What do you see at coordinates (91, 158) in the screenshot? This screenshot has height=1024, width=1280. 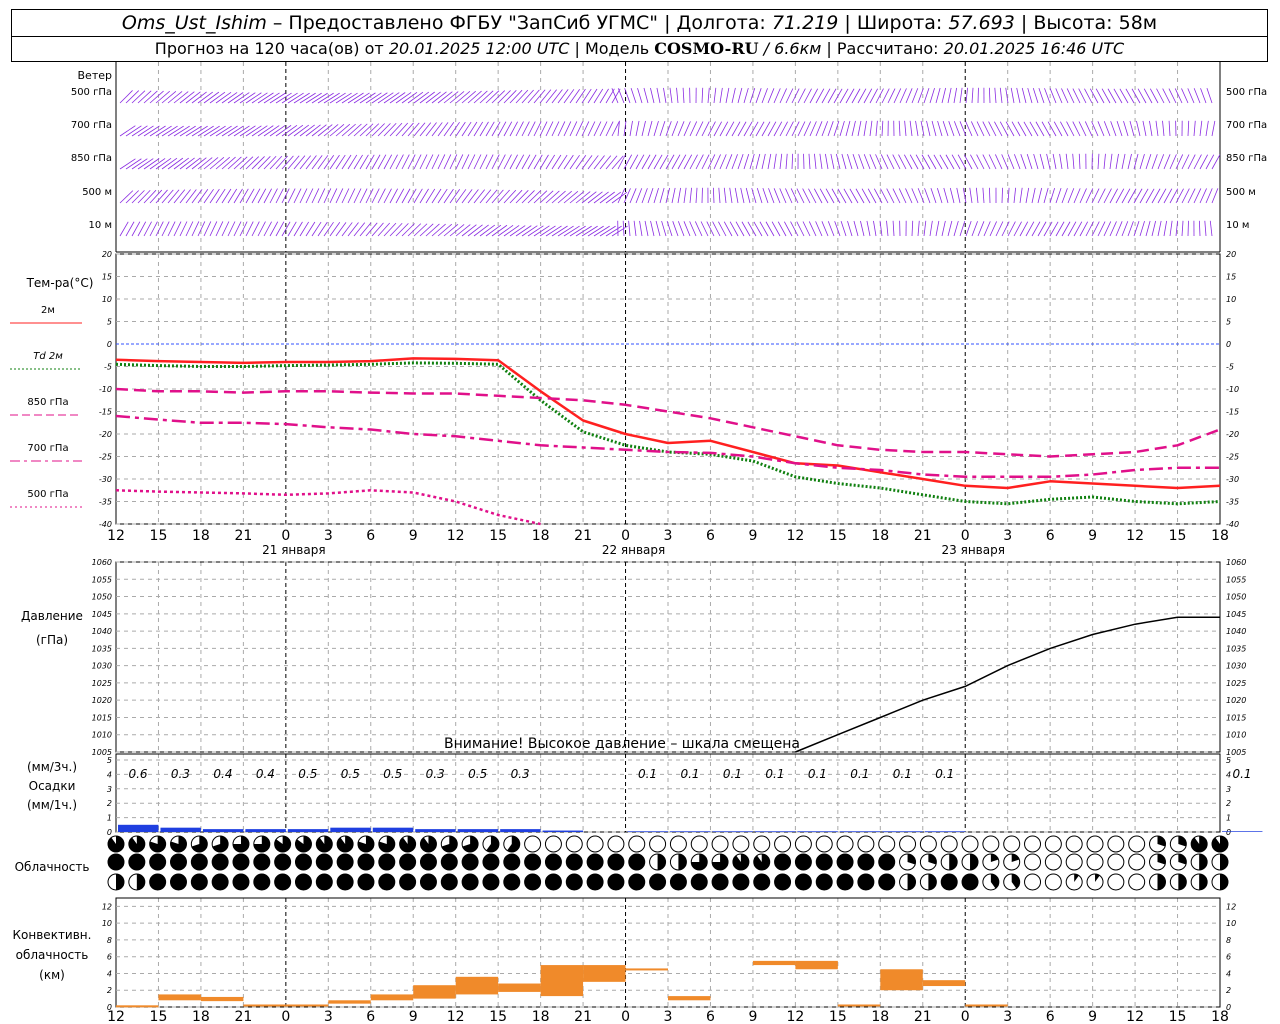 I see `wind-level-label-left: 850 гПа` at bounding box center [91, 158].